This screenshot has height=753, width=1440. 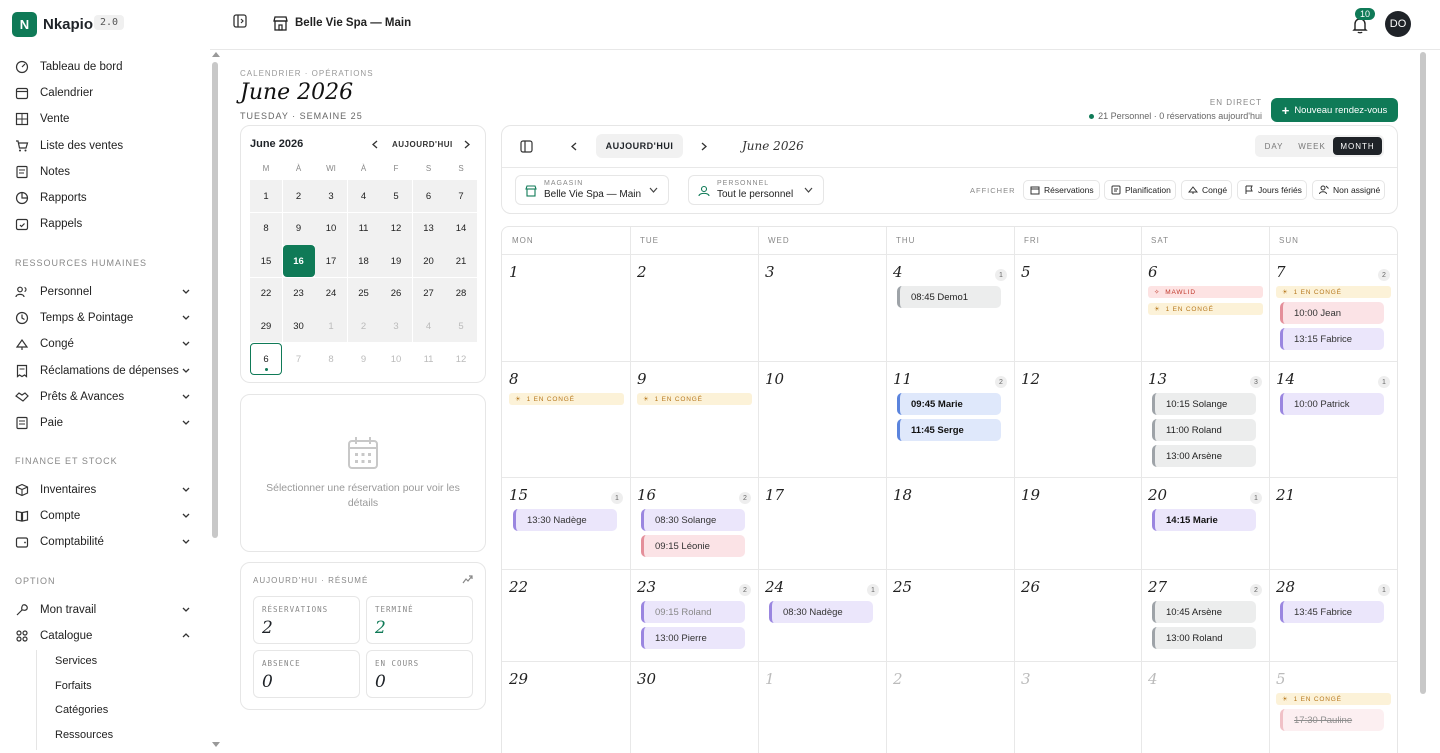 I want to click on chip-planning: Planification, so click(x=1140, y=190).